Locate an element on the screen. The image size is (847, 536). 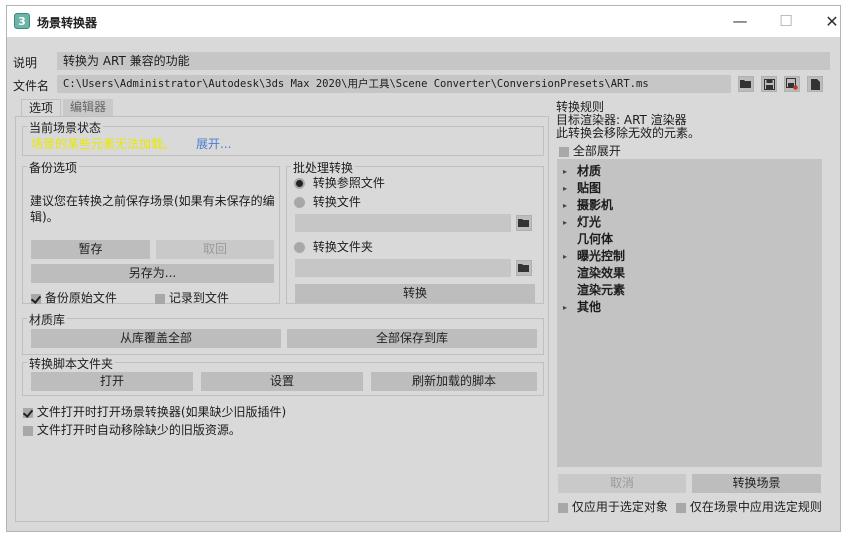
hold-button: 暂存 is located at coordinates (90, 249).